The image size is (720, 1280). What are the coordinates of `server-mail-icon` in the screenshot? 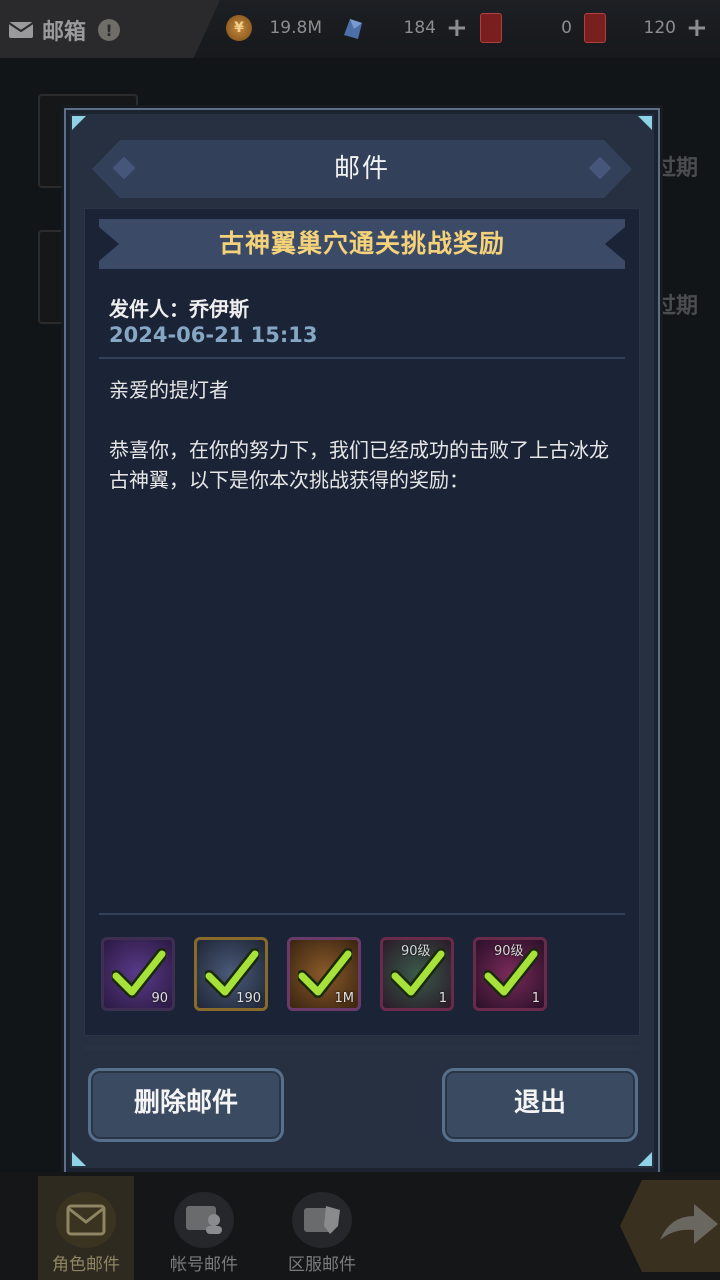 It's located at (322, 1220).